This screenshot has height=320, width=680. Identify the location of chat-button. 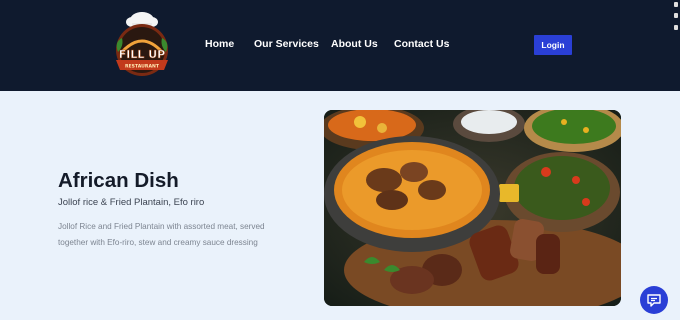
(654, 300).